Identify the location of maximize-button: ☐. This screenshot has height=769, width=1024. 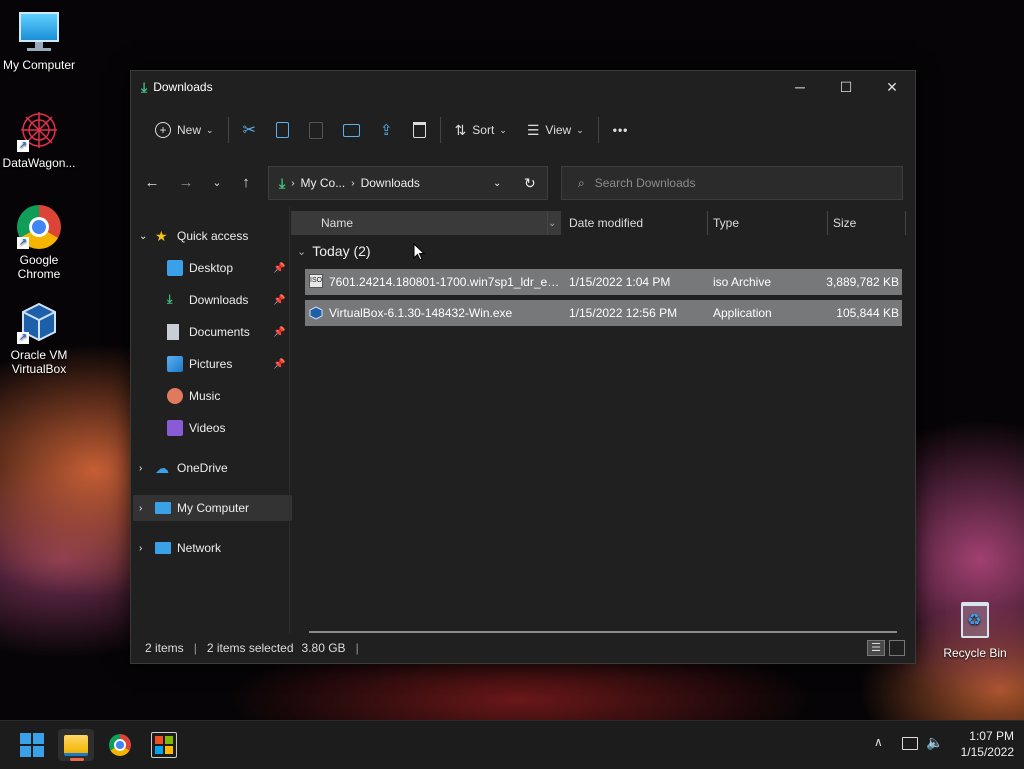
(846, 87).